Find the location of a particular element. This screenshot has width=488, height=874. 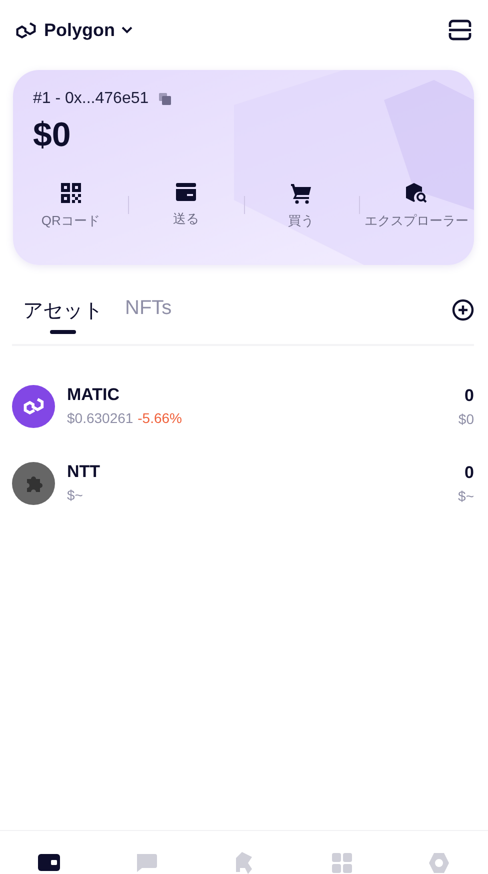

tab: アセット is located at coordinates (63, 317).